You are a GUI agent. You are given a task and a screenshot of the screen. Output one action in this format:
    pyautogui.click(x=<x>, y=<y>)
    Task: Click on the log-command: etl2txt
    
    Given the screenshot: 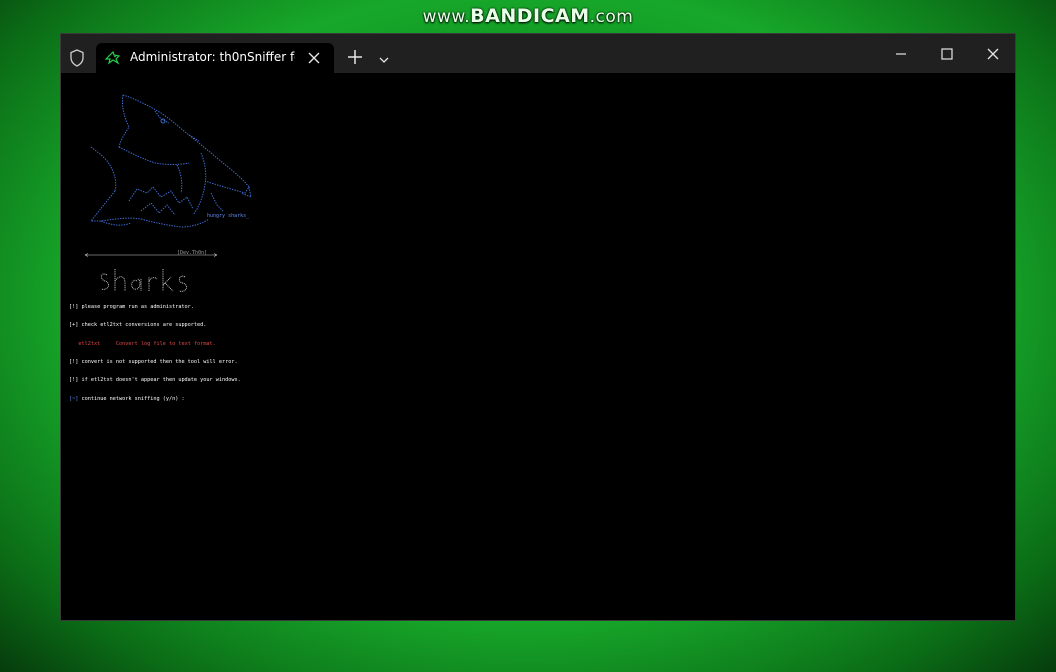 What is the action you would take?
    pyautogui.click(x=89, y=343)
    